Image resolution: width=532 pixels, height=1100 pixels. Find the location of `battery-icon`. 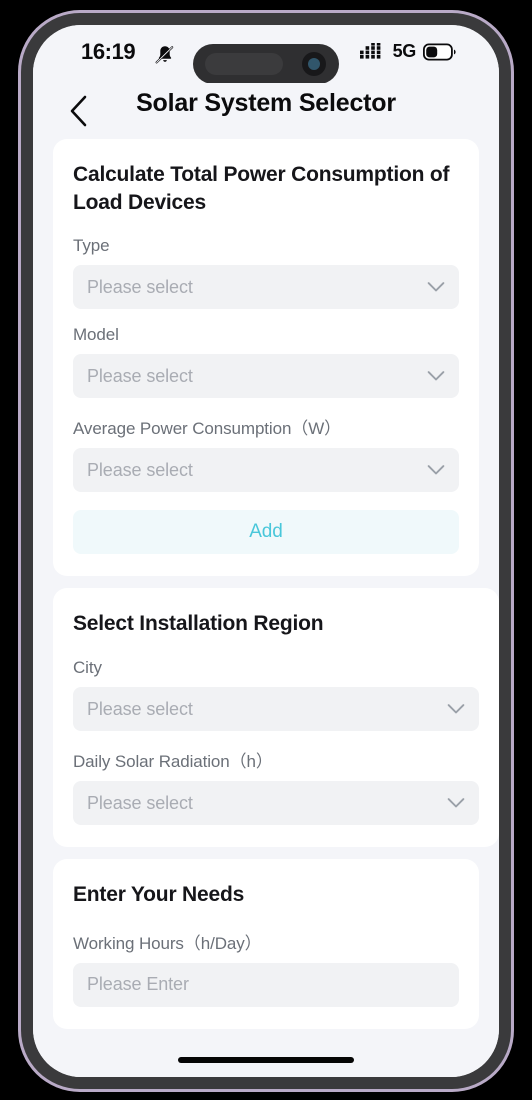

battery-icon is located at coordinates (439, 51).